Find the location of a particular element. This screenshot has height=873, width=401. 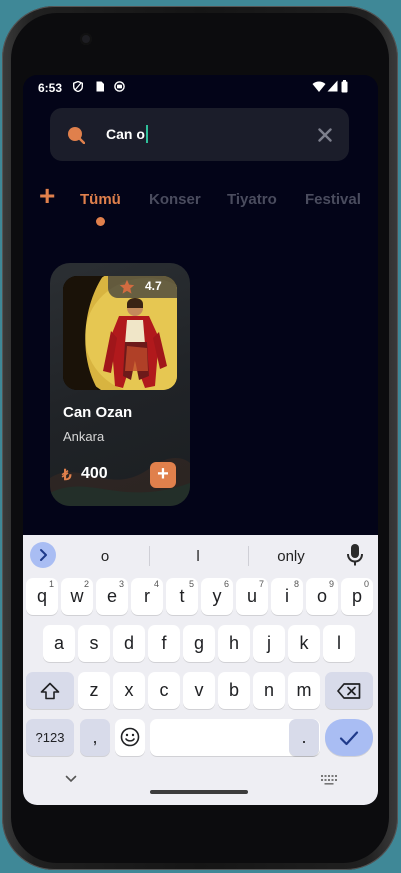

key-j: j is located at coordinates (269, 643).